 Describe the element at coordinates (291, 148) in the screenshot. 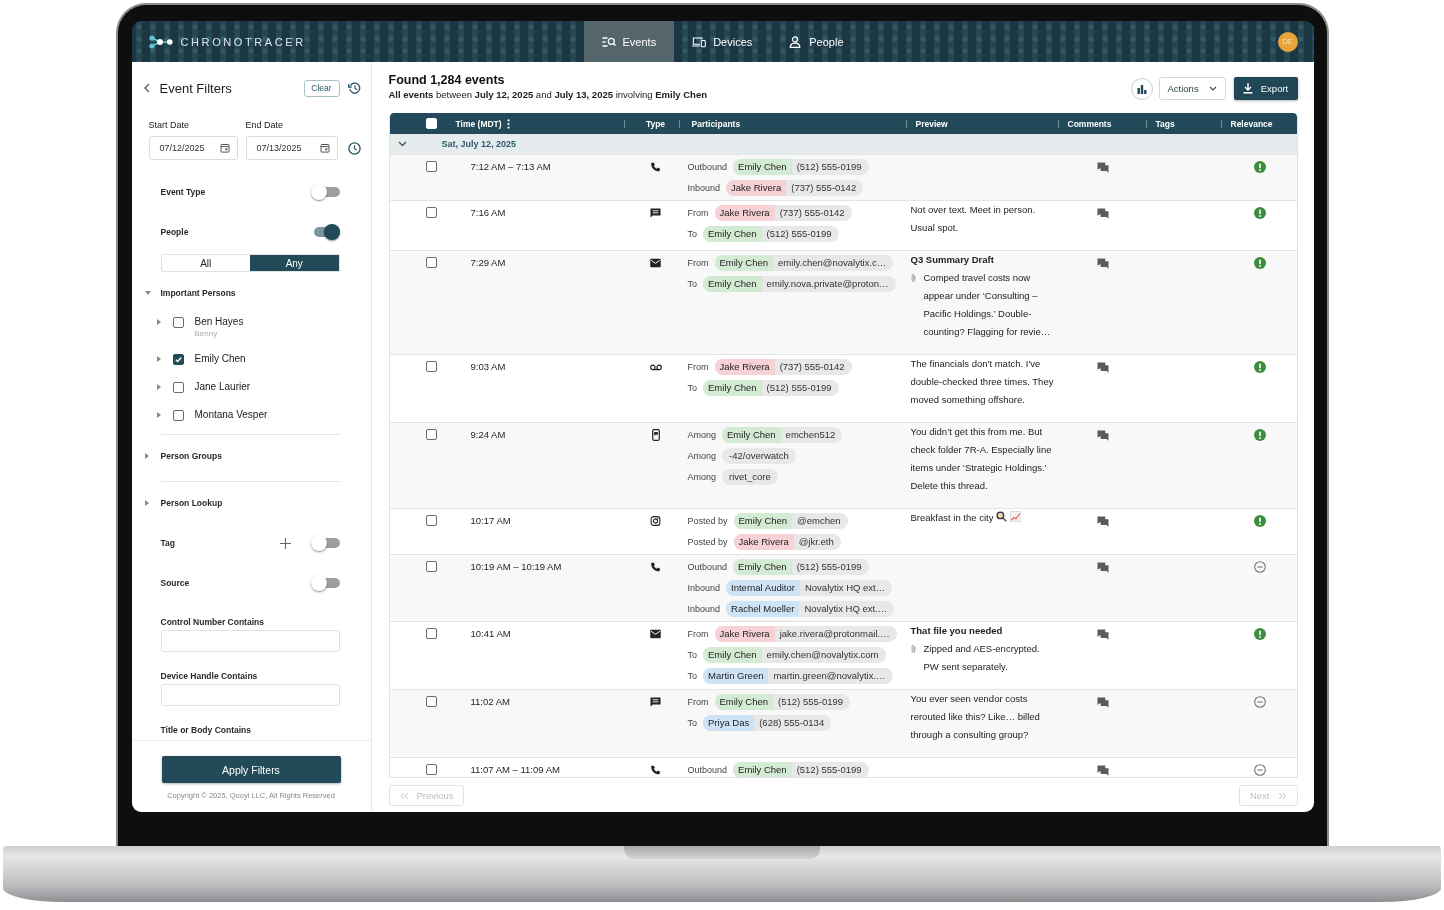

I see `date-field: 07/13/2025` at that location.